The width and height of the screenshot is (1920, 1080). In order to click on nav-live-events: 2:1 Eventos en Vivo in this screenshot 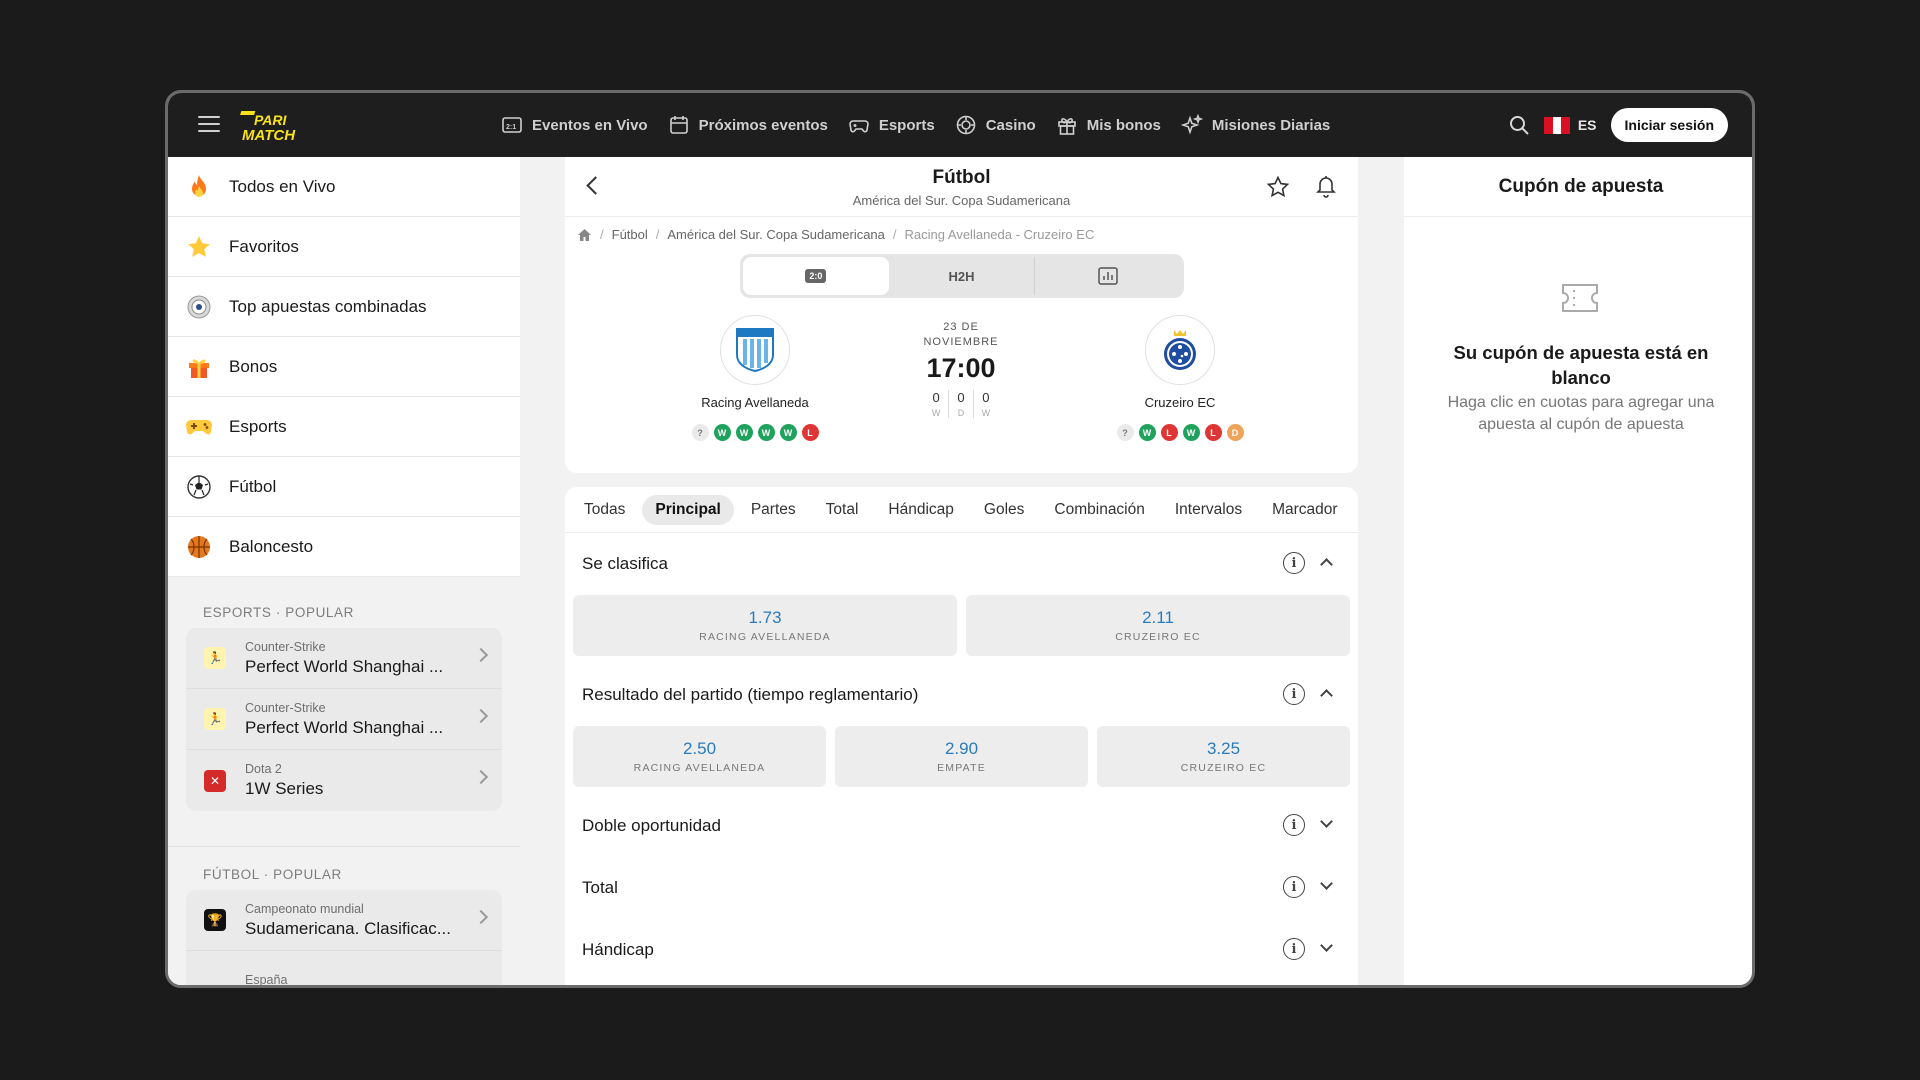, I will do `click(574, 125)`.